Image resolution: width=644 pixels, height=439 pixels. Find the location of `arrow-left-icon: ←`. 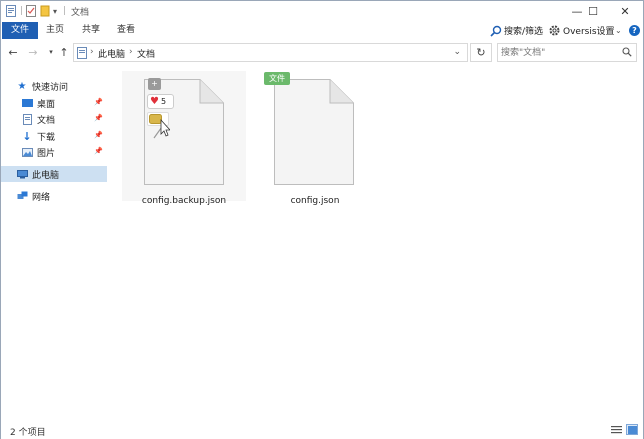

arrow-left-icon: ← is located at coordinates (13, 52).